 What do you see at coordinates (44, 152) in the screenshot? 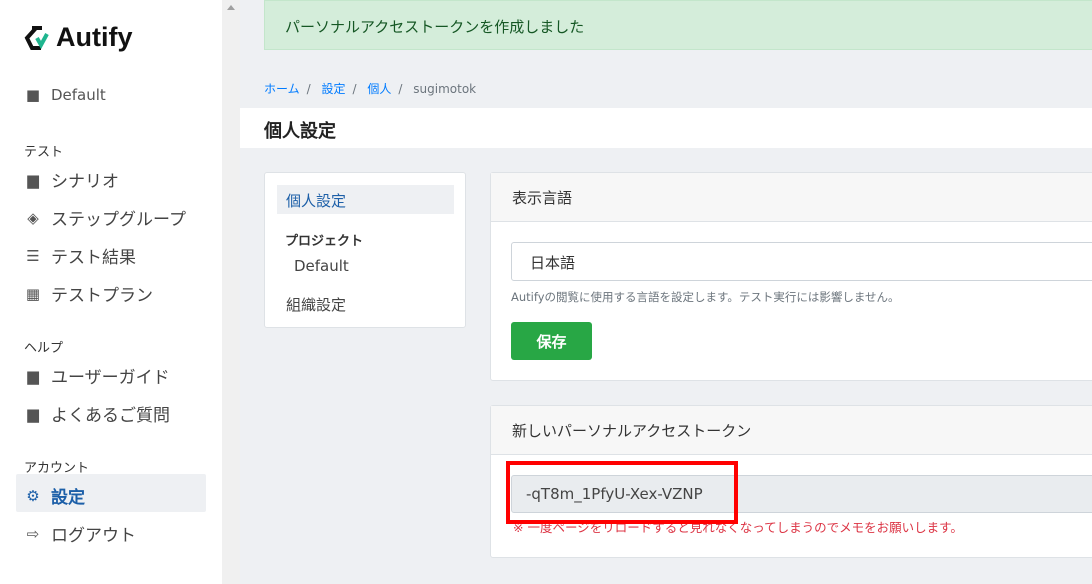
I see `section-test: テスト` at bounding box center [44, 152].